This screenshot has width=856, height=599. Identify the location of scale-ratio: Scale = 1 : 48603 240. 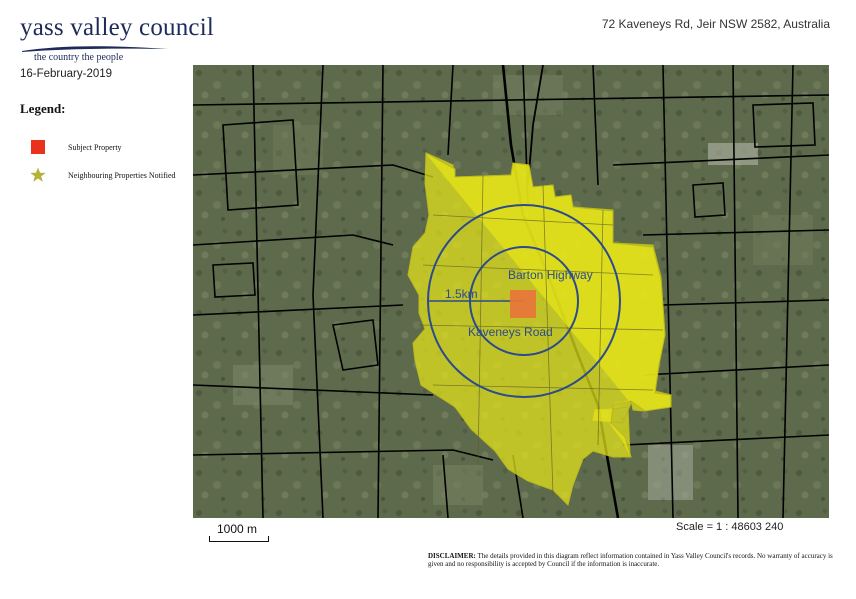
(730, 527).